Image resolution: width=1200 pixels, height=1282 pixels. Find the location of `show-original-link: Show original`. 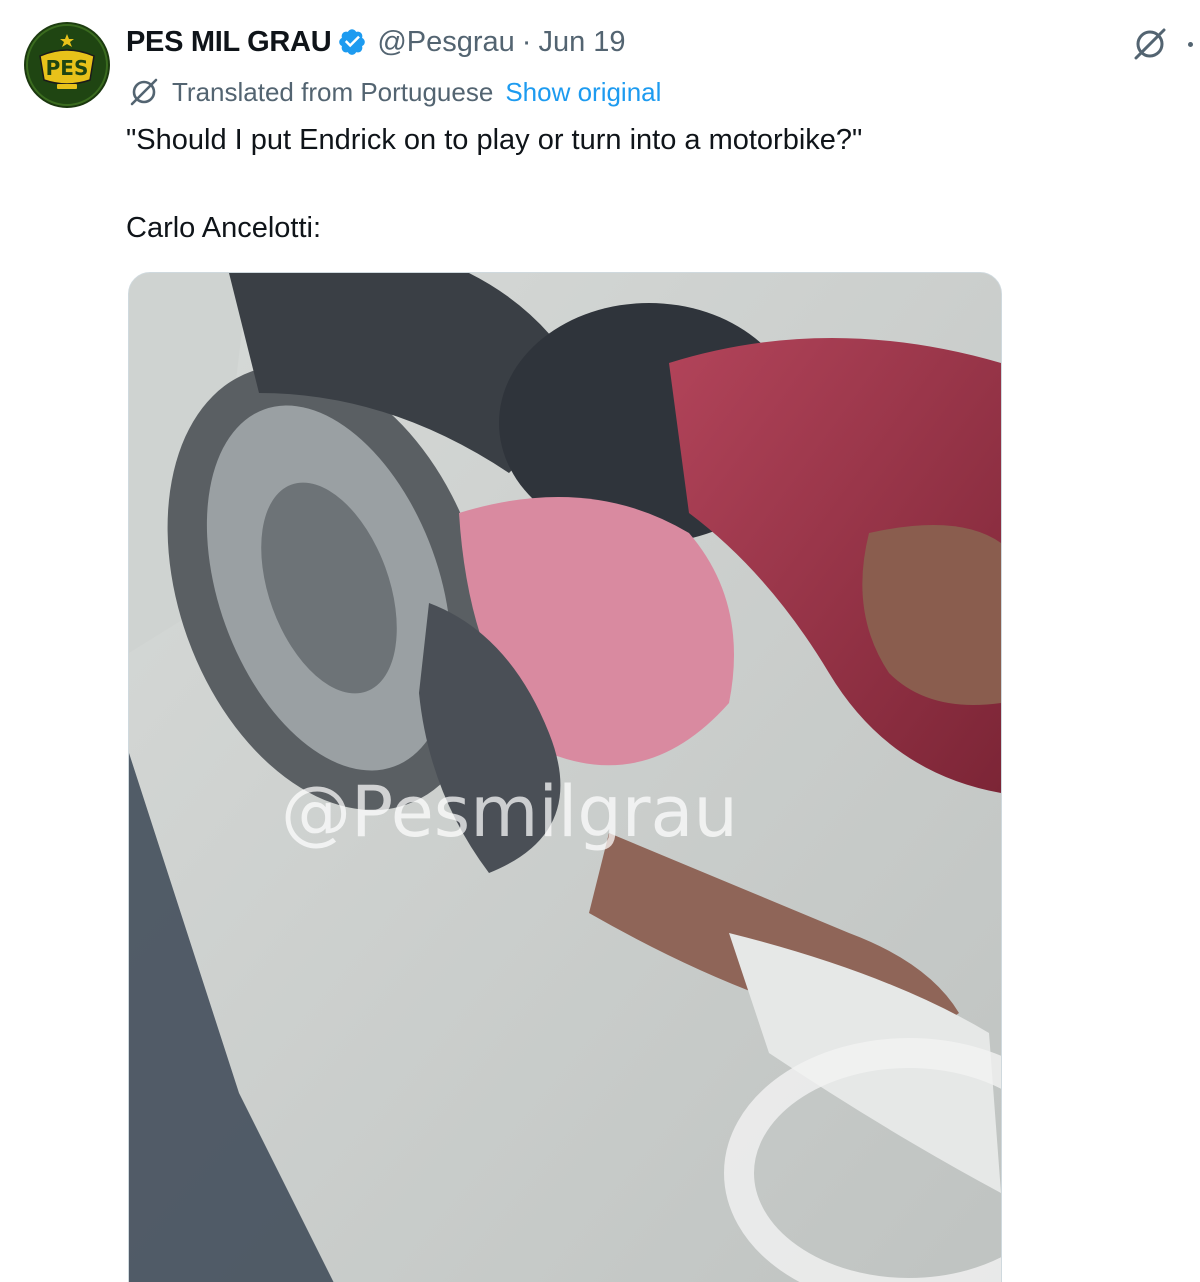

show-original-link: Show original is located at coordinates (583, 92).